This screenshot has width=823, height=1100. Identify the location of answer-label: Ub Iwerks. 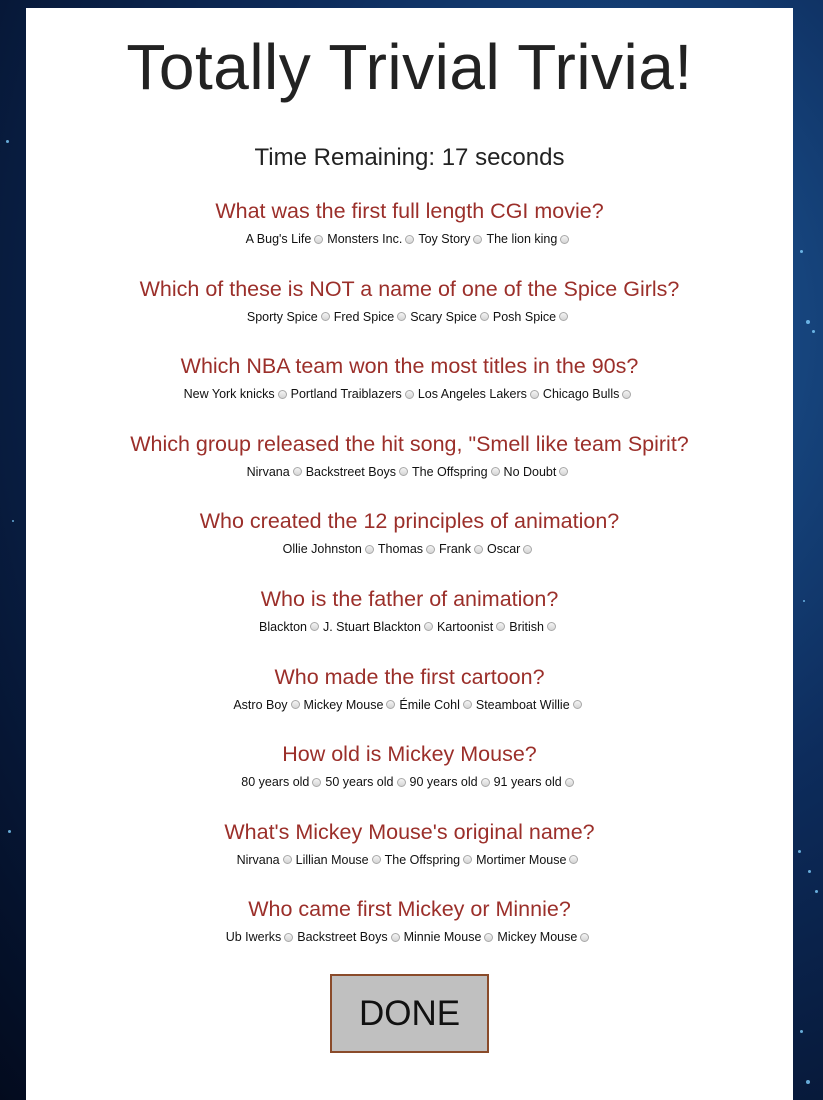
(253, 937).